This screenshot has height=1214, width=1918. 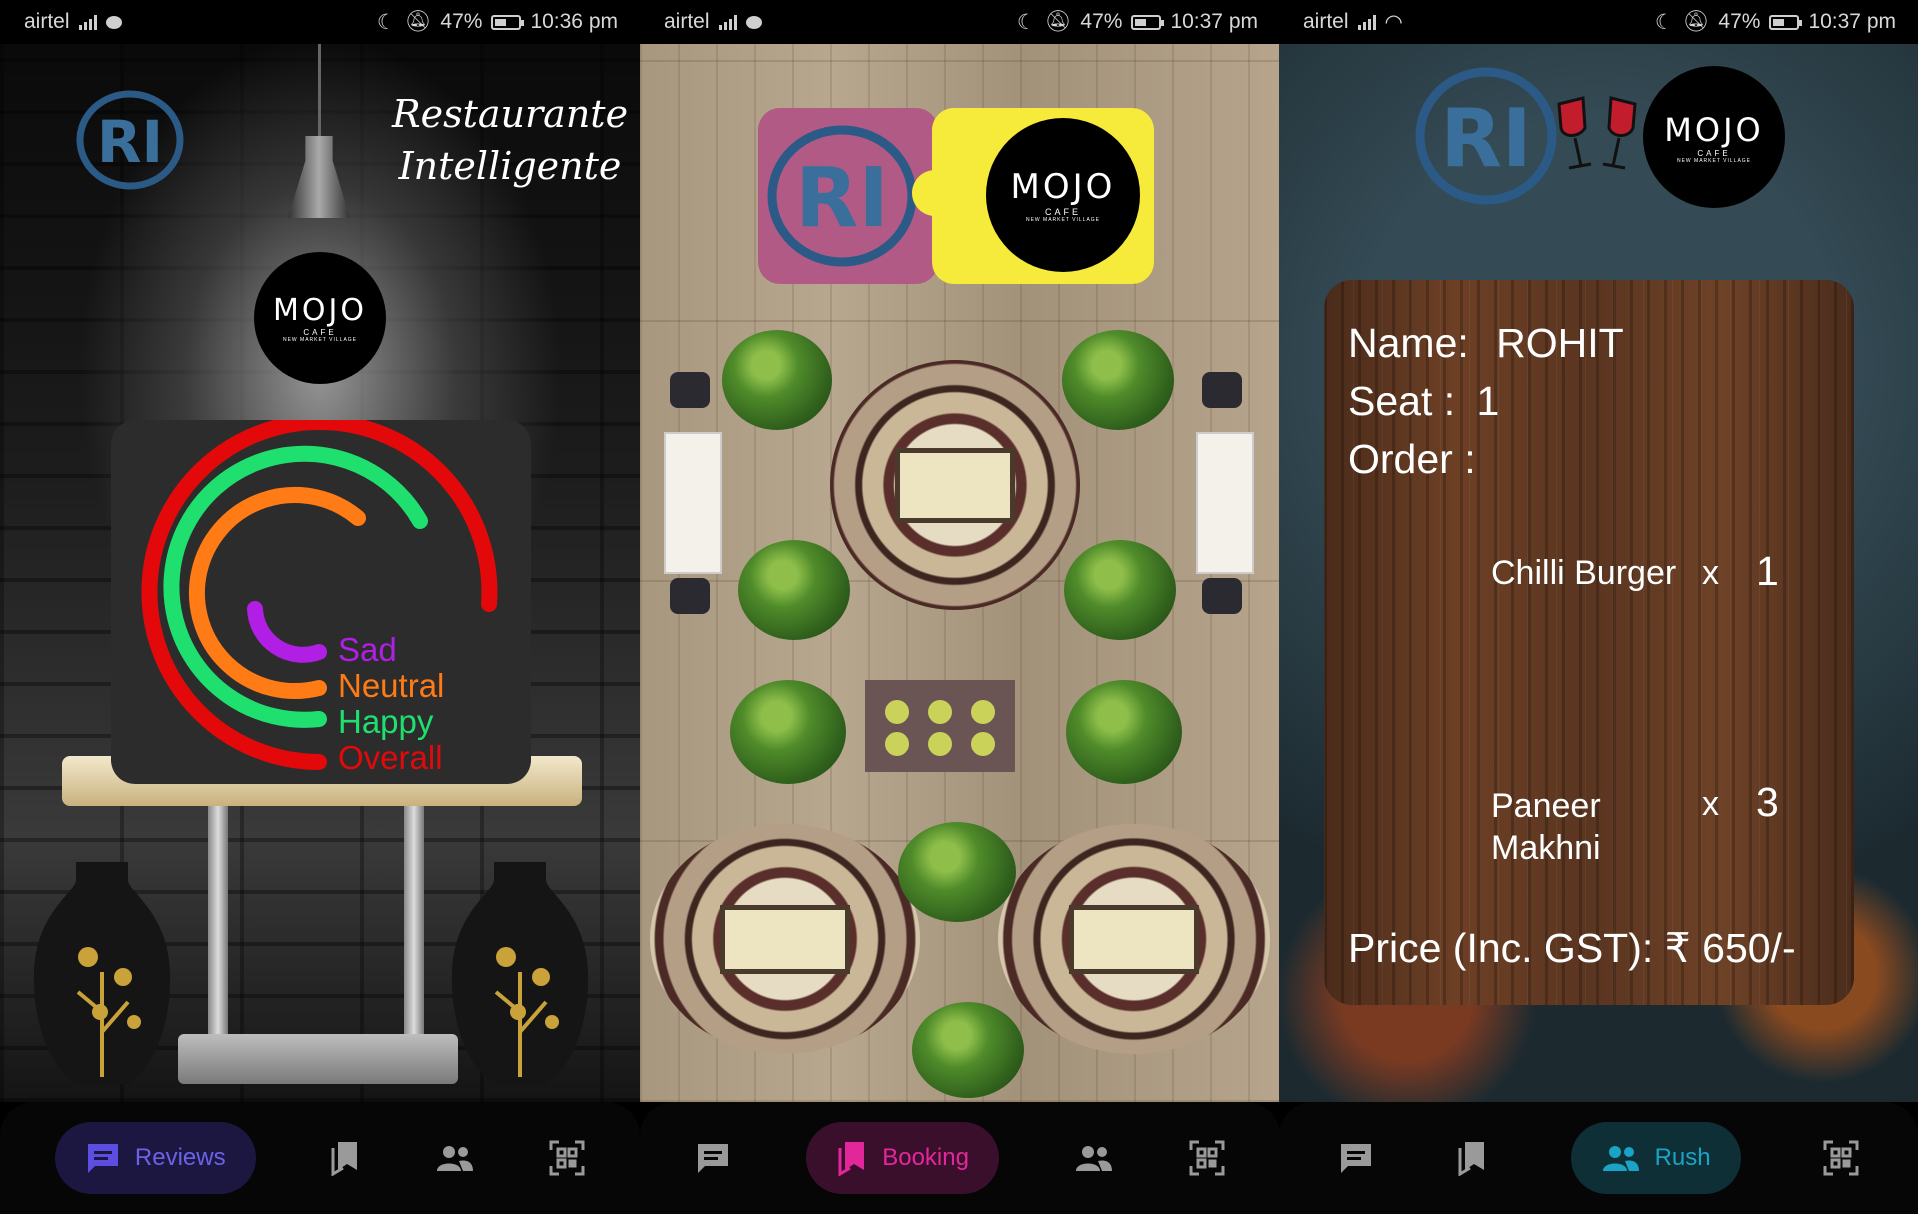 I want to click on name-label: Name:, so click(x=1408, y=343).